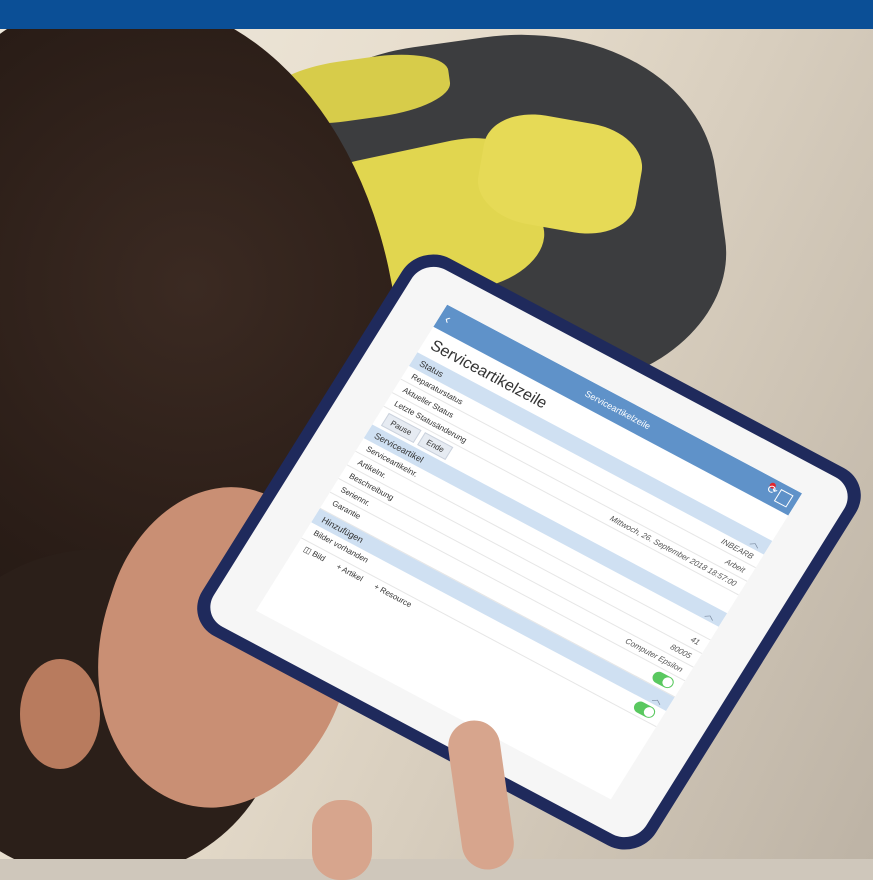 Image resolution: width=873 pixels, height=880 pixels. What do you see at coordinates (342, 840) in the screenshot?
I see `right-thumb` at bounding box center [342, 840].